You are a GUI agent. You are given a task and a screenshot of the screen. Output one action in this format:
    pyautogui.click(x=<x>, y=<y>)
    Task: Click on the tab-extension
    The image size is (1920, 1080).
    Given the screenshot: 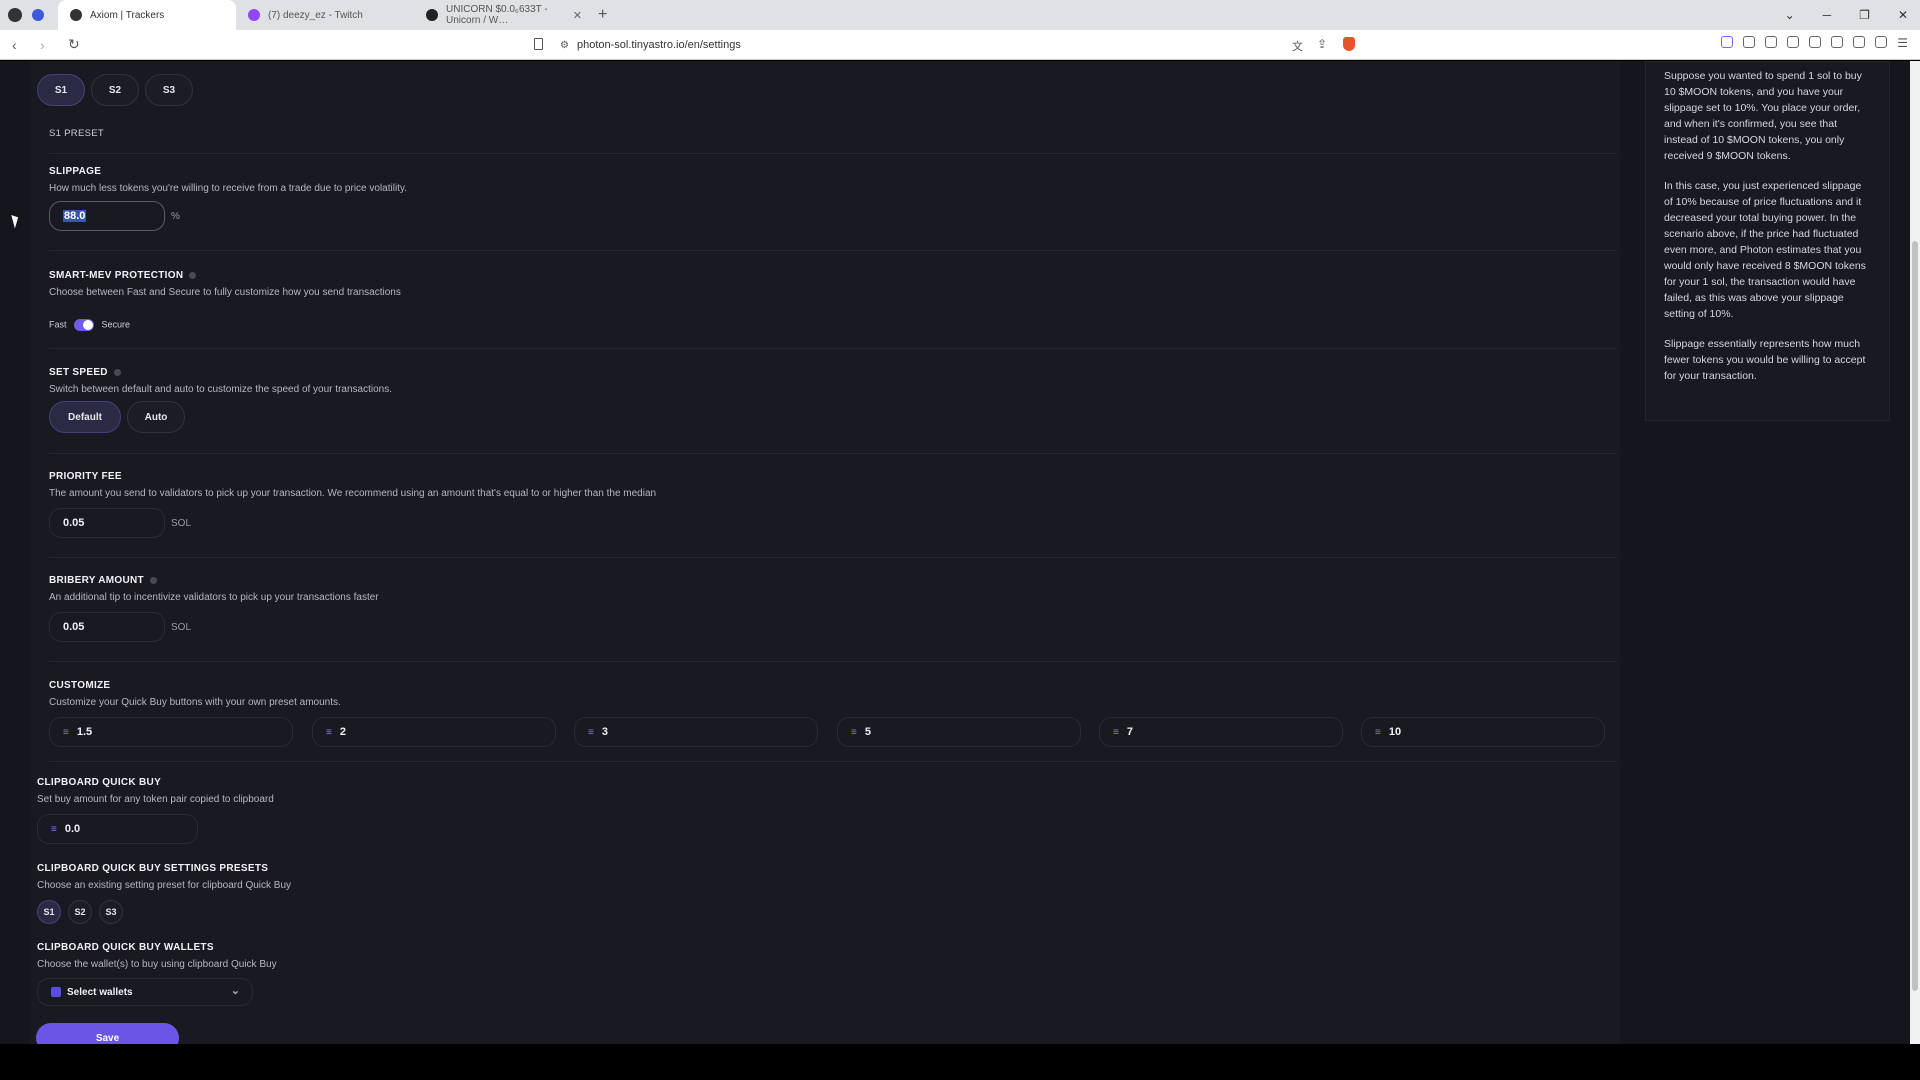 What is the action you would take?
    pyautogui.click(x=40, y=15)
    